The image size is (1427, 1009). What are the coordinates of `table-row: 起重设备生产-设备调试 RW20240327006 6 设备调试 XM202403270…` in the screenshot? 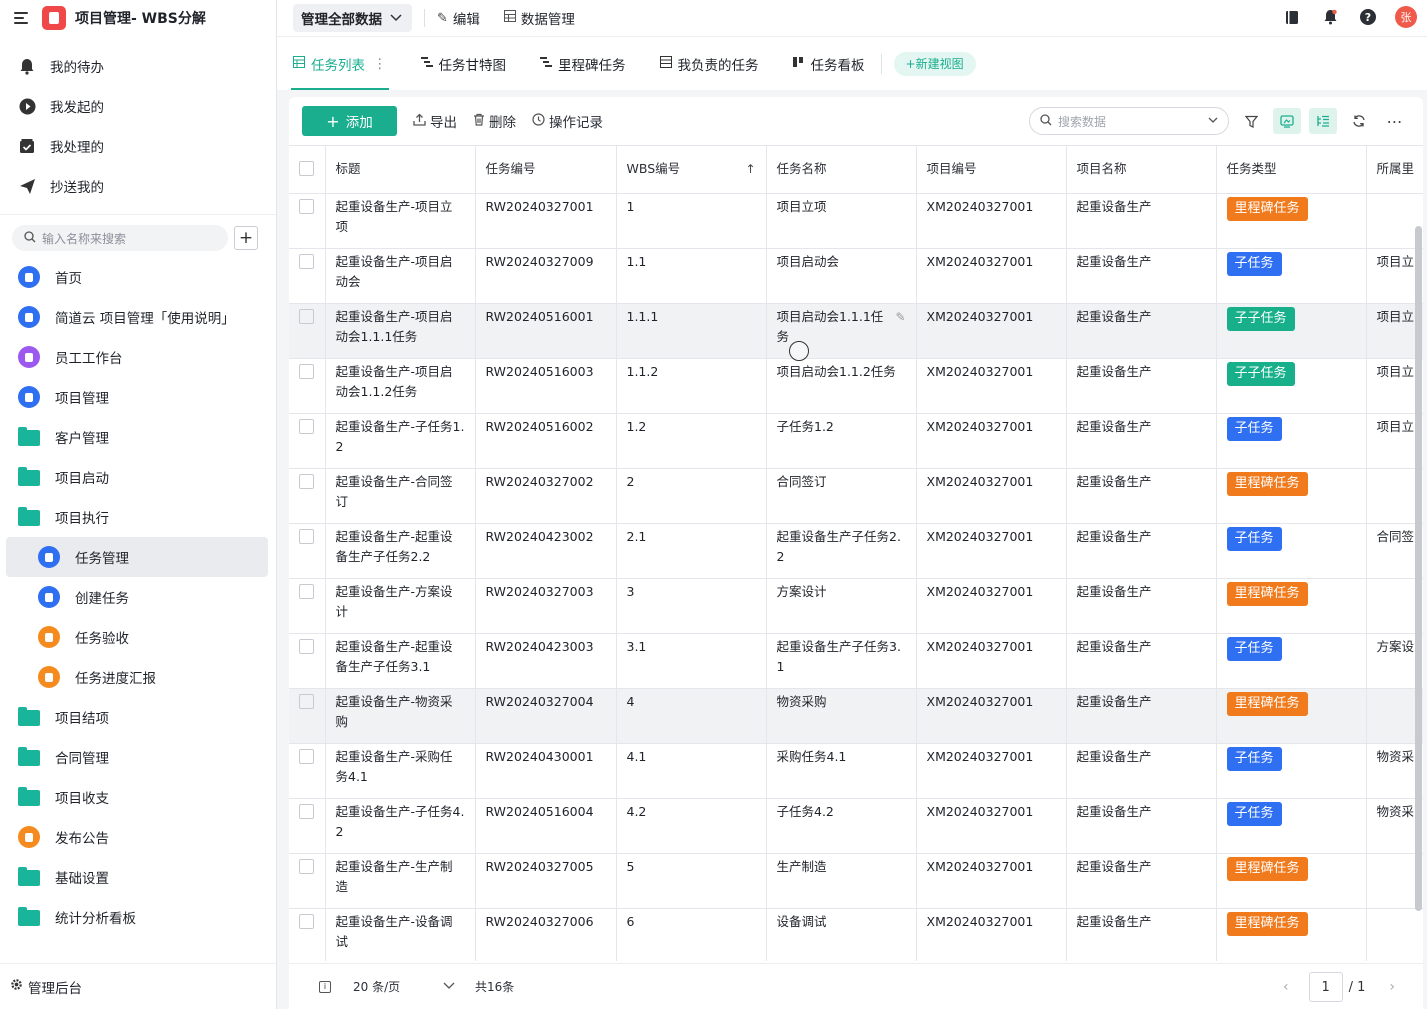 It's located at (856, 934).